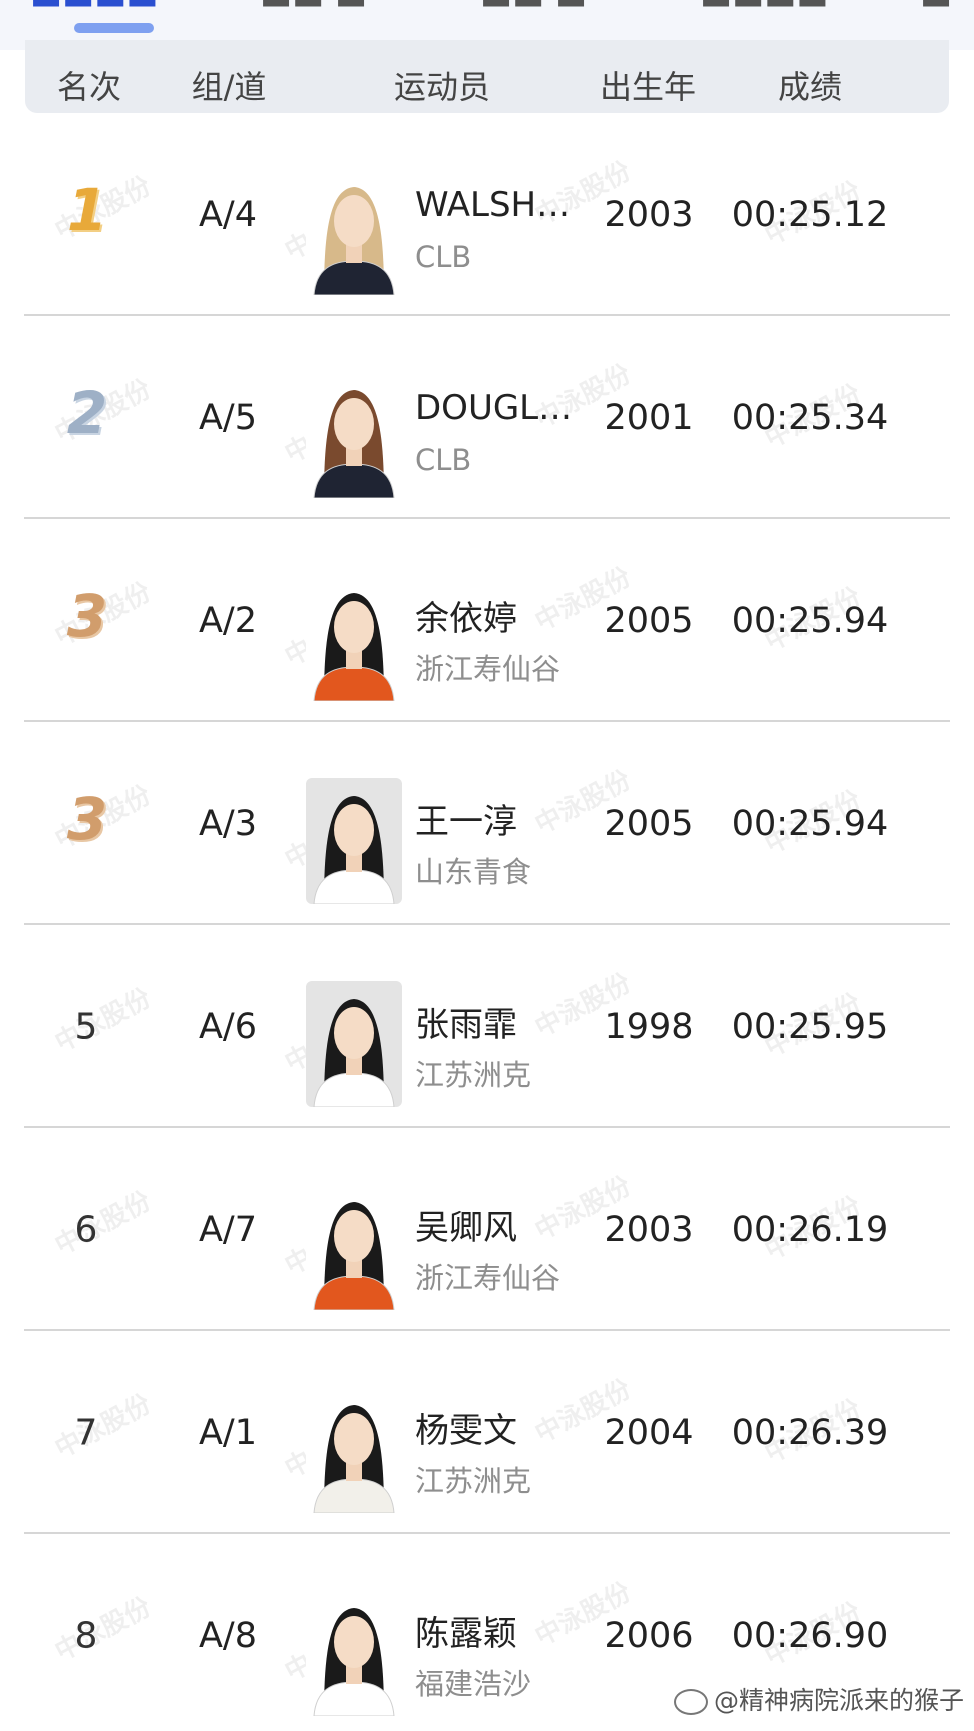  What do you see at coordinates (466, 1427) in the screenshot?
I see `athlete-name: 杨雯文` at bounding box center [466, 1427].